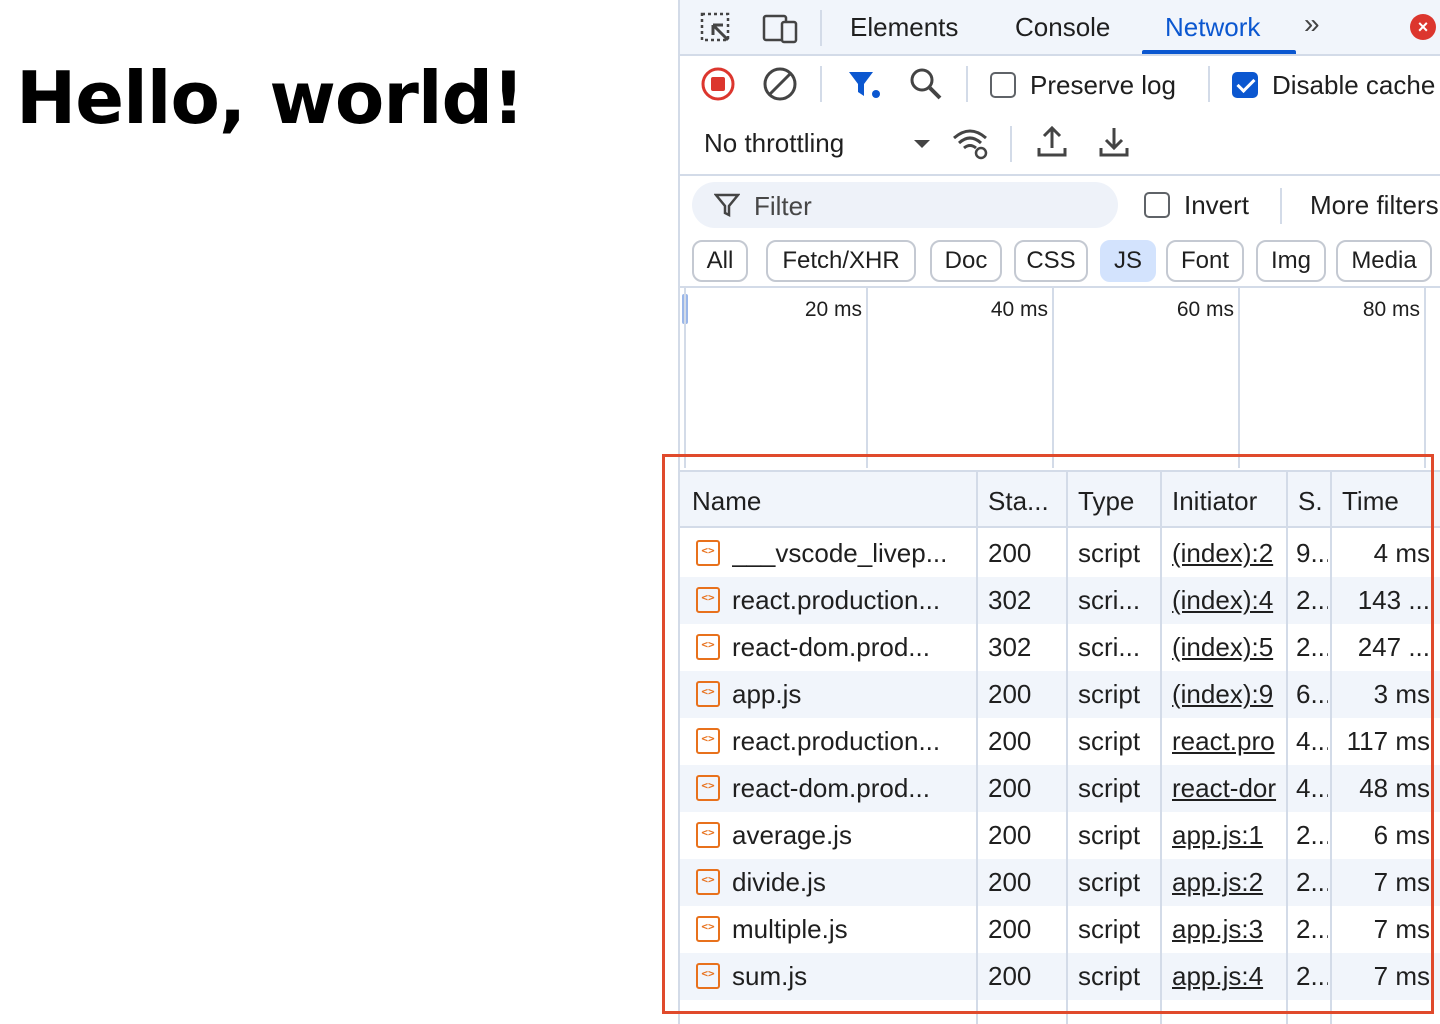  What do you see at coordinates (926, 84) in the screenshot?
I see `search-icon` at bounding box center [926, 84].